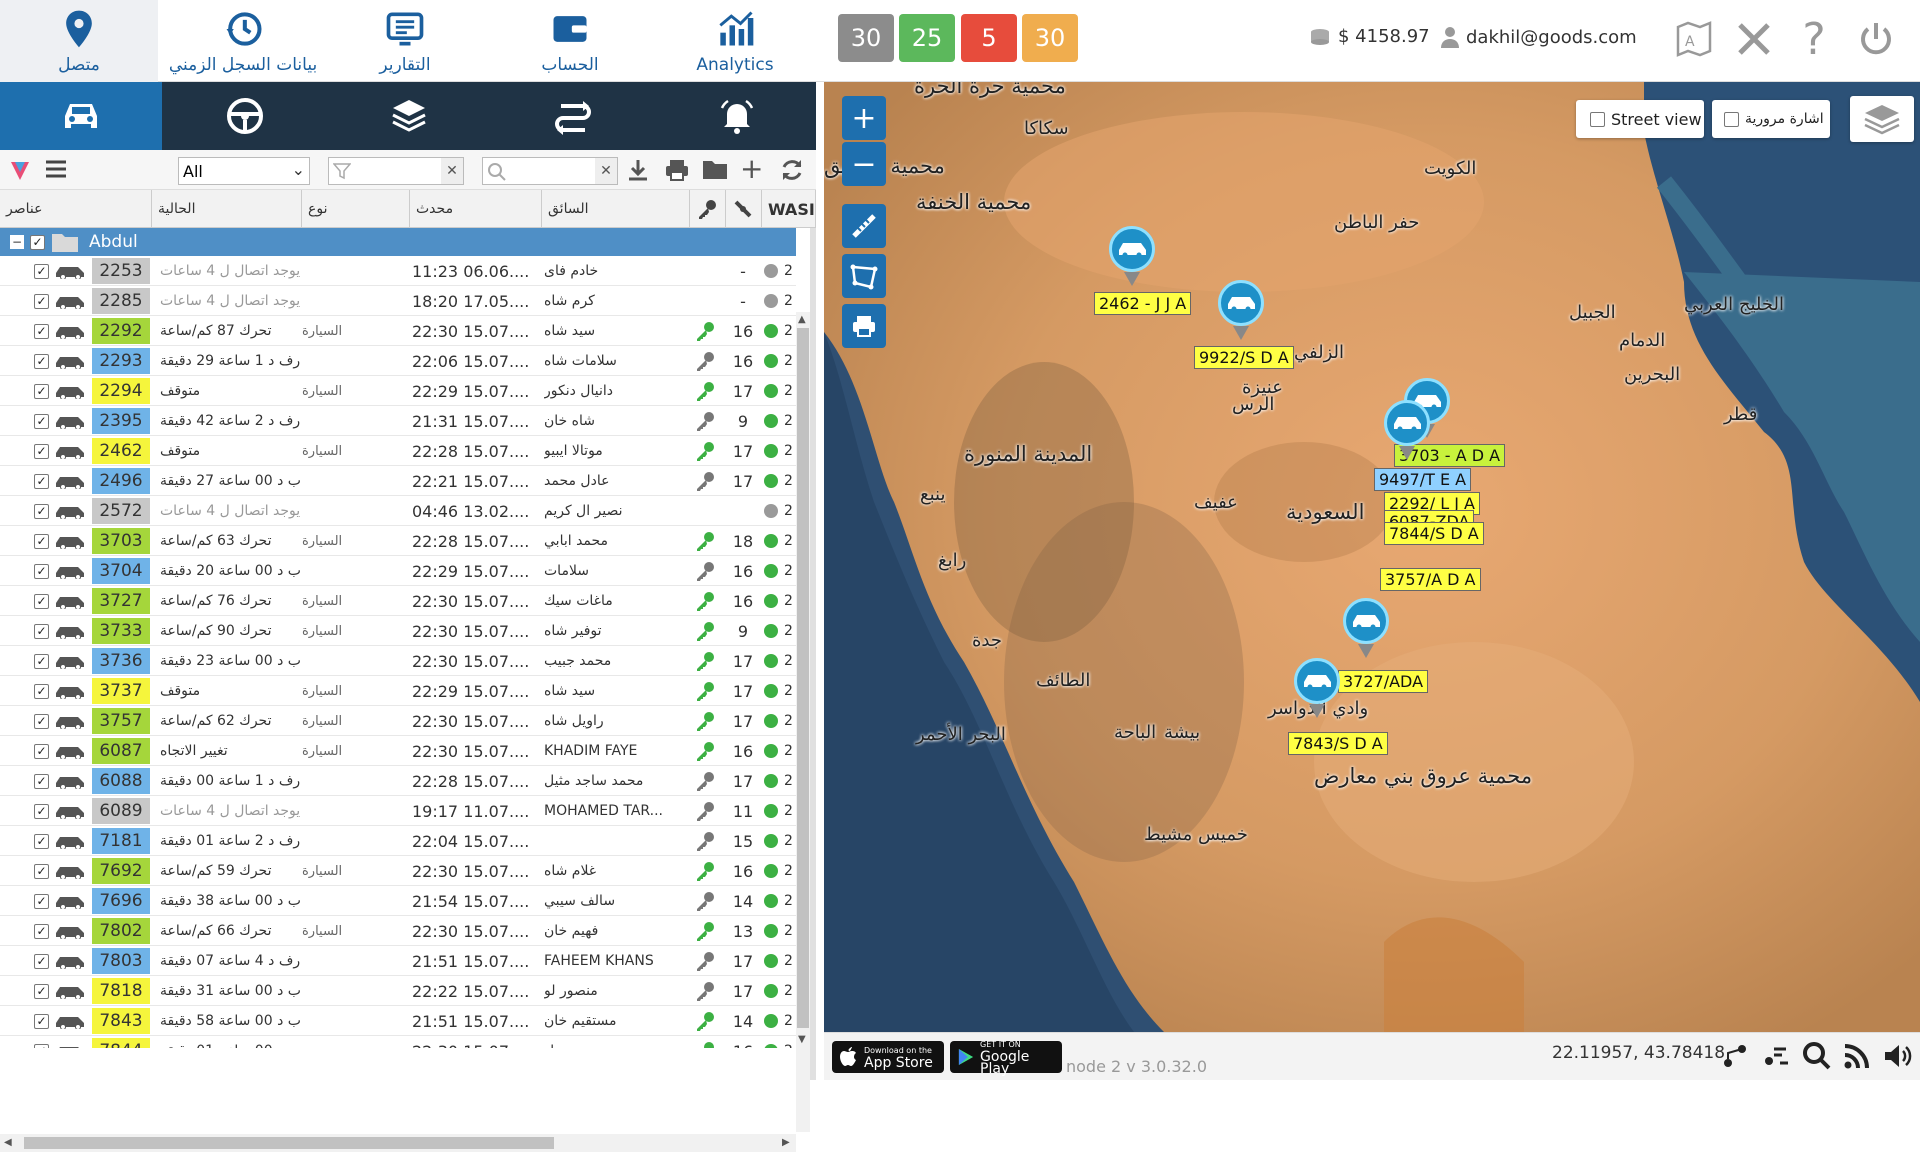 This screenshot has height=1152, width=1920. What do you see at coordinates (1423, 479) in the screenshot?
I see `vehicle-plate-label: 9497/T E A` at bounding box center [1423, 479].